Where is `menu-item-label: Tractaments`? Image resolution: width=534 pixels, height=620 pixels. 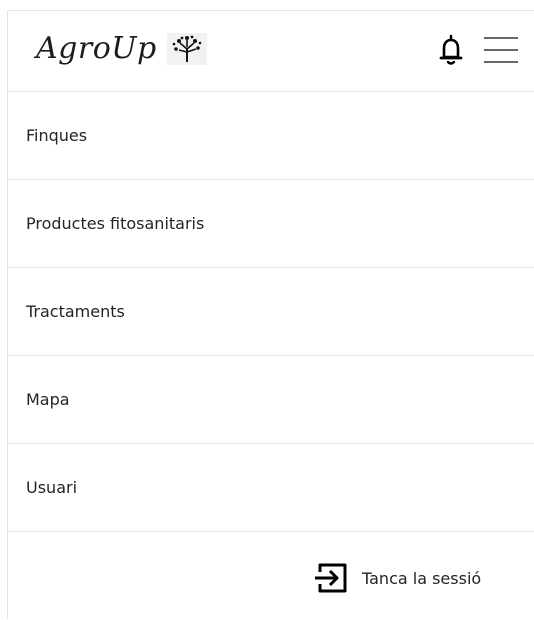
menu-item-label: Tractaments is located at coordinates (75, 311).